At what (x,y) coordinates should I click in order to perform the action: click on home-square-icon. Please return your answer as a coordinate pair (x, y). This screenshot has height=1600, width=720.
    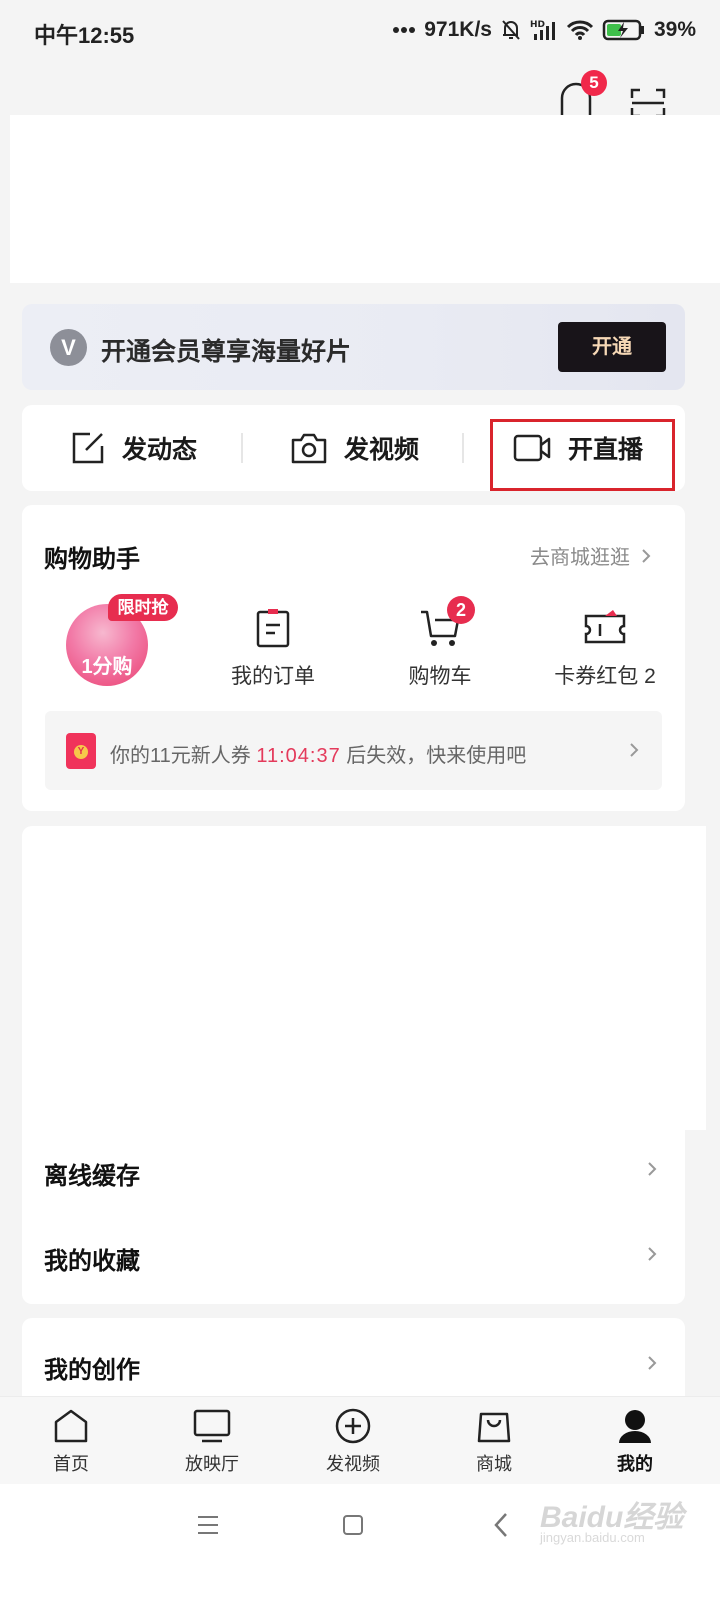
    Looking at the image, I should click on (353, 1525).